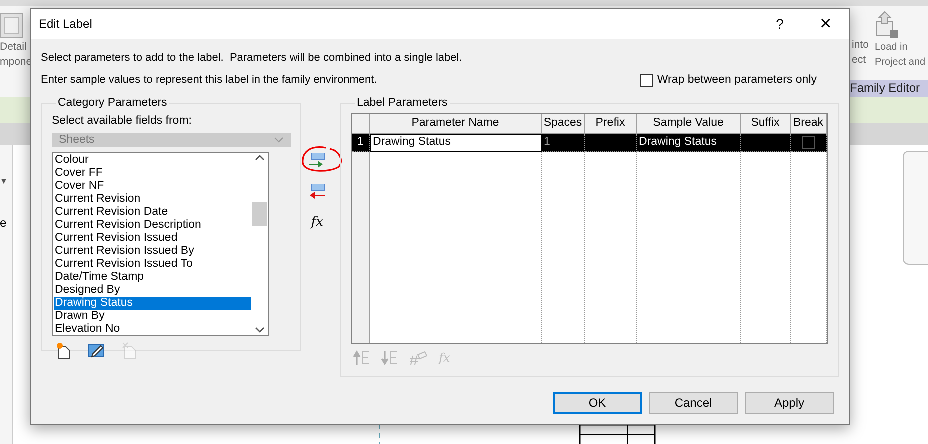 This screenshot has height=444, width=928. I want to click on instruction-text: Enter sample values to represent this label in the family environment., so click(209, 80).